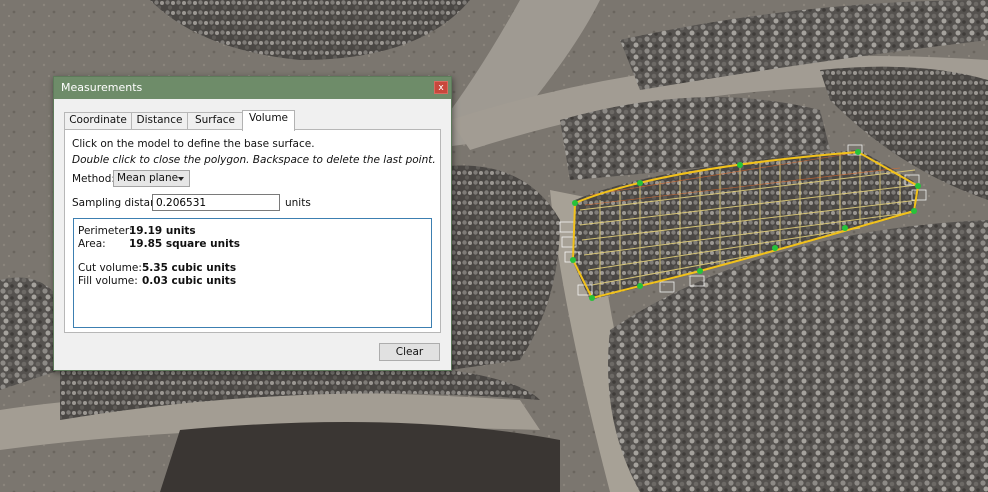 This screenshot has width=988, height=492. I want to click on close-button: x, so click(441, 87).